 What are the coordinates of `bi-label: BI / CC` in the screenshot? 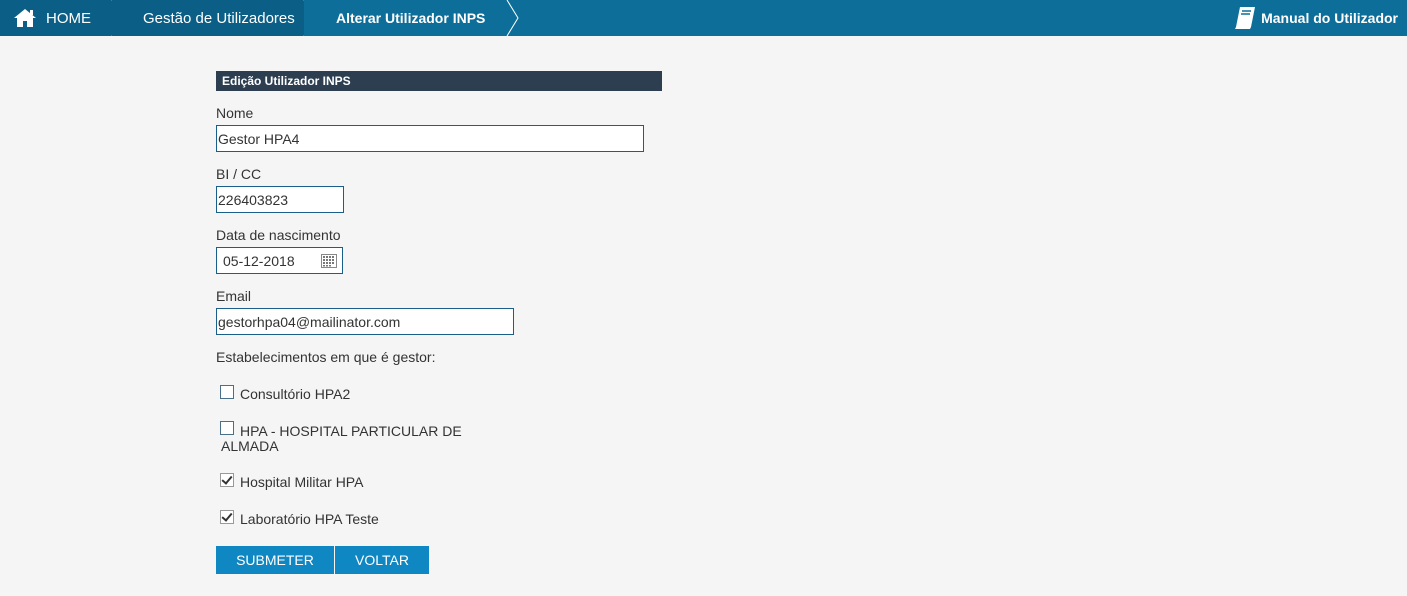 It's located at (239, 174).